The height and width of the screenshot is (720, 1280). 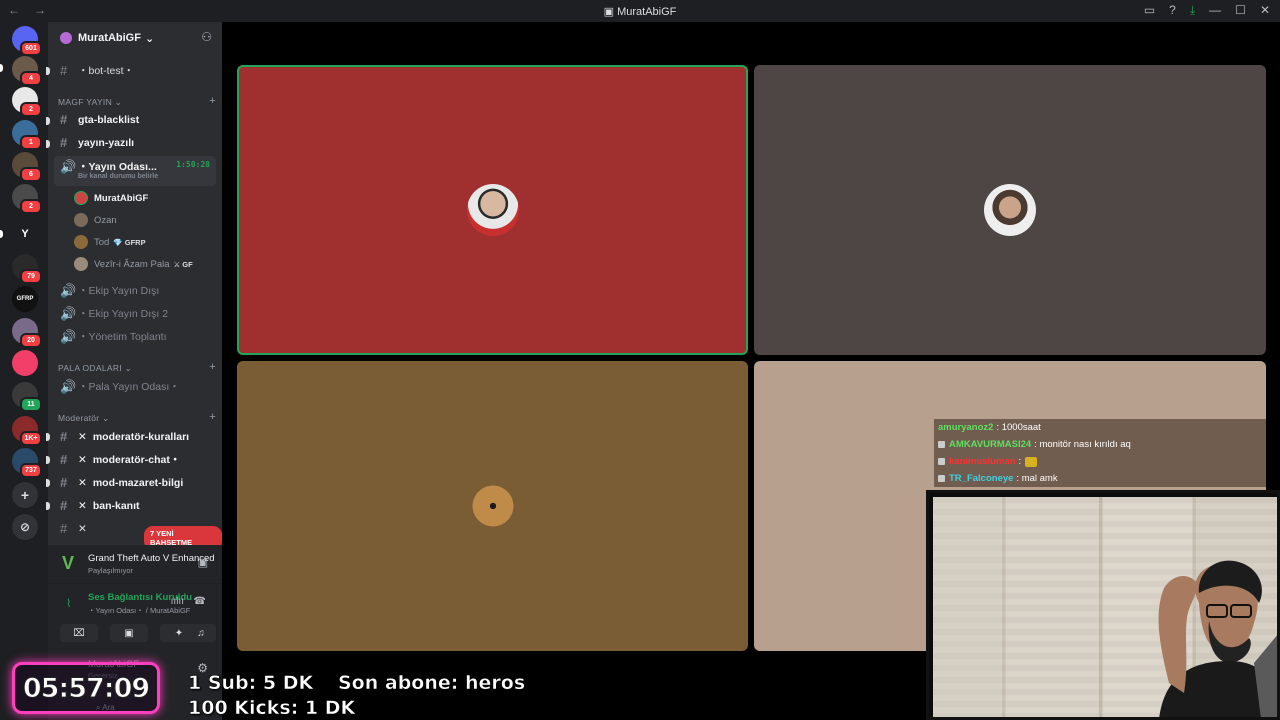 I want to click on server-icon: GFRP, so click(x=25, y=299).